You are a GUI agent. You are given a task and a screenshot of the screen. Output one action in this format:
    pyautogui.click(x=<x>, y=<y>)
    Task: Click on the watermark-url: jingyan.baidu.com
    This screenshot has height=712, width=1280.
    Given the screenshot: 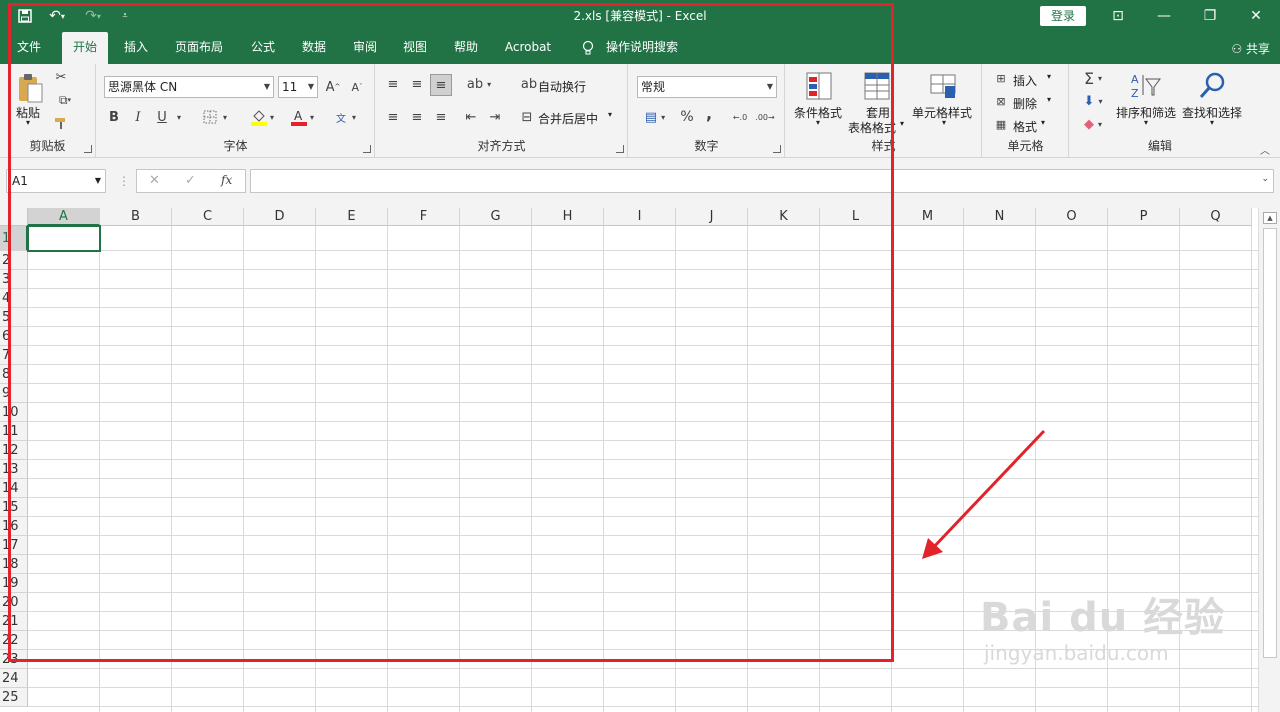 What is the action you would take?
    pyautogui.click(x=1076, y=653)
    